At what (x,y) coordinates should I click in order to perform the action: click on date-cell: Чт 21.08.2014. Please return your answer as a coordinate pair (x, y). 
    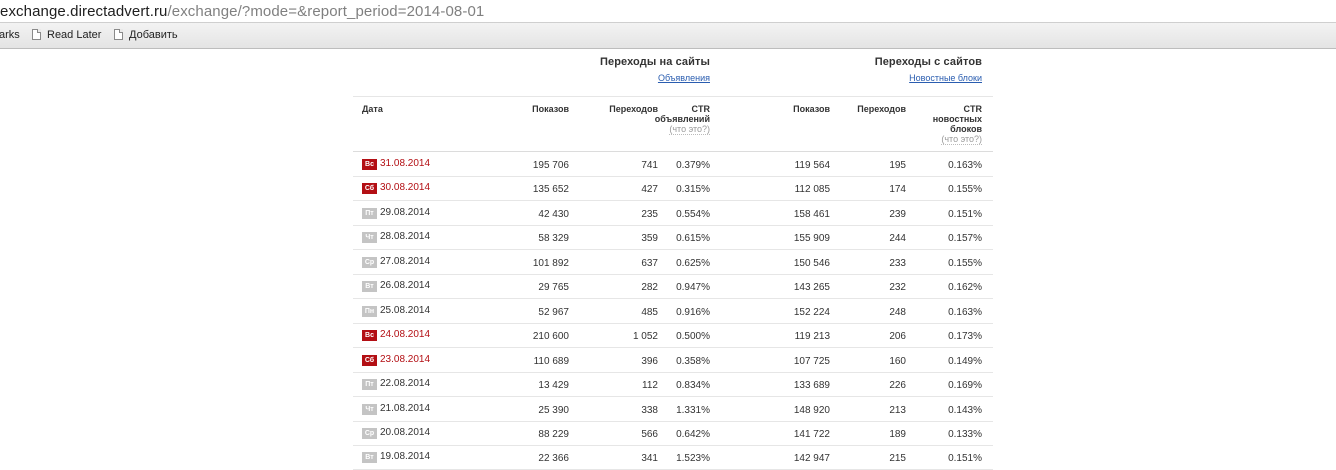
    Looking at the image, I should click on (396, 409).